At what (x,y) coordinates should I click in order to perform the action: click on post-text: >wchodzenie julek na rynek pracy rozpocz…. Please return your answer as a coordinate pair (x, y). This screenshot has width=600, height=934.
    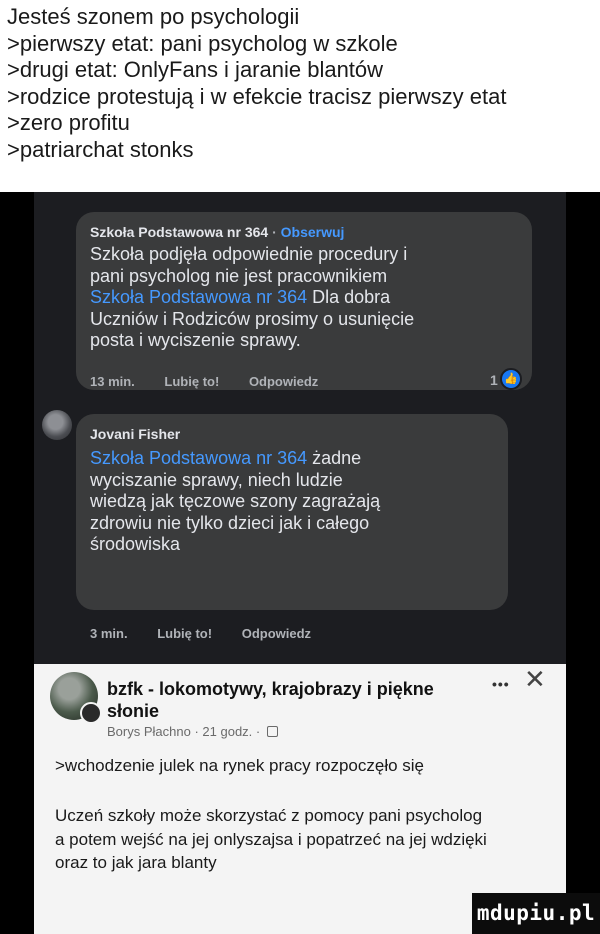
    Looking at the image, I should click on (239, 766).